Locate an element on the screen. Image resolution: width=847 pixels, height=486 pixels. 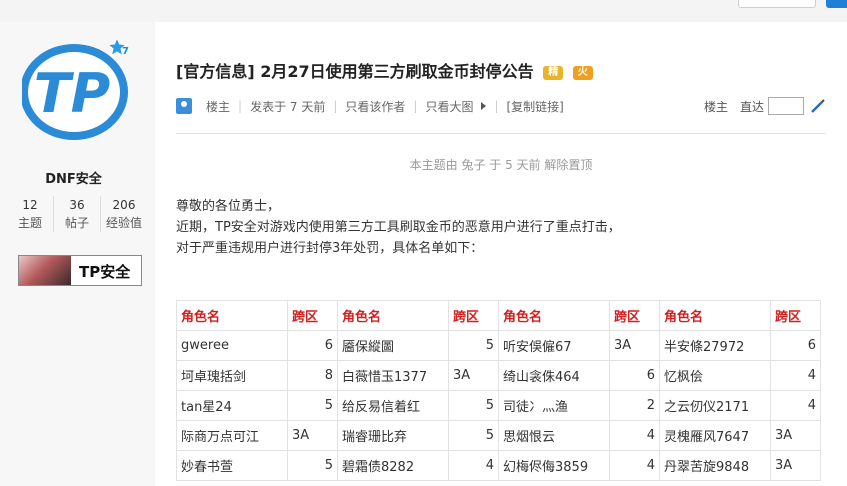
goto-label: 直达 is located at coordinates (752, 106).